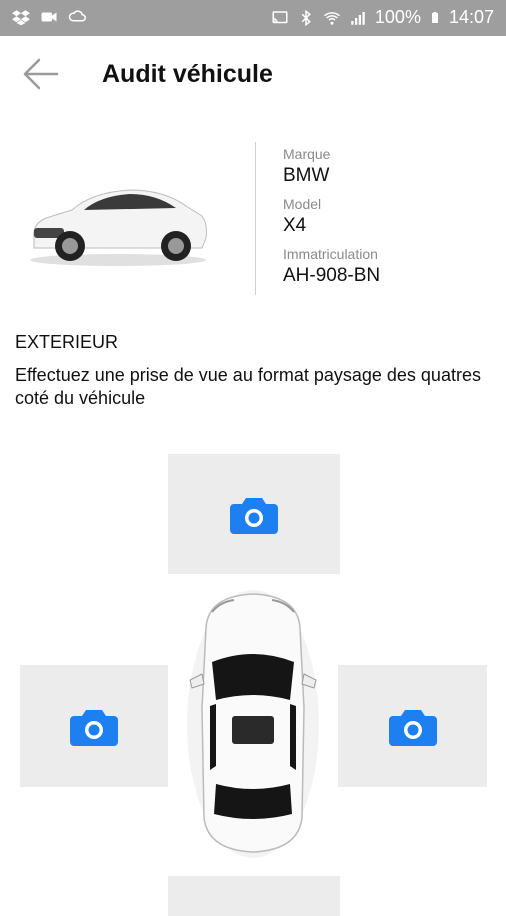  Describe the element at coordinates (306, 175) in the screenshot. I see `brand-value: BMW` at that location.